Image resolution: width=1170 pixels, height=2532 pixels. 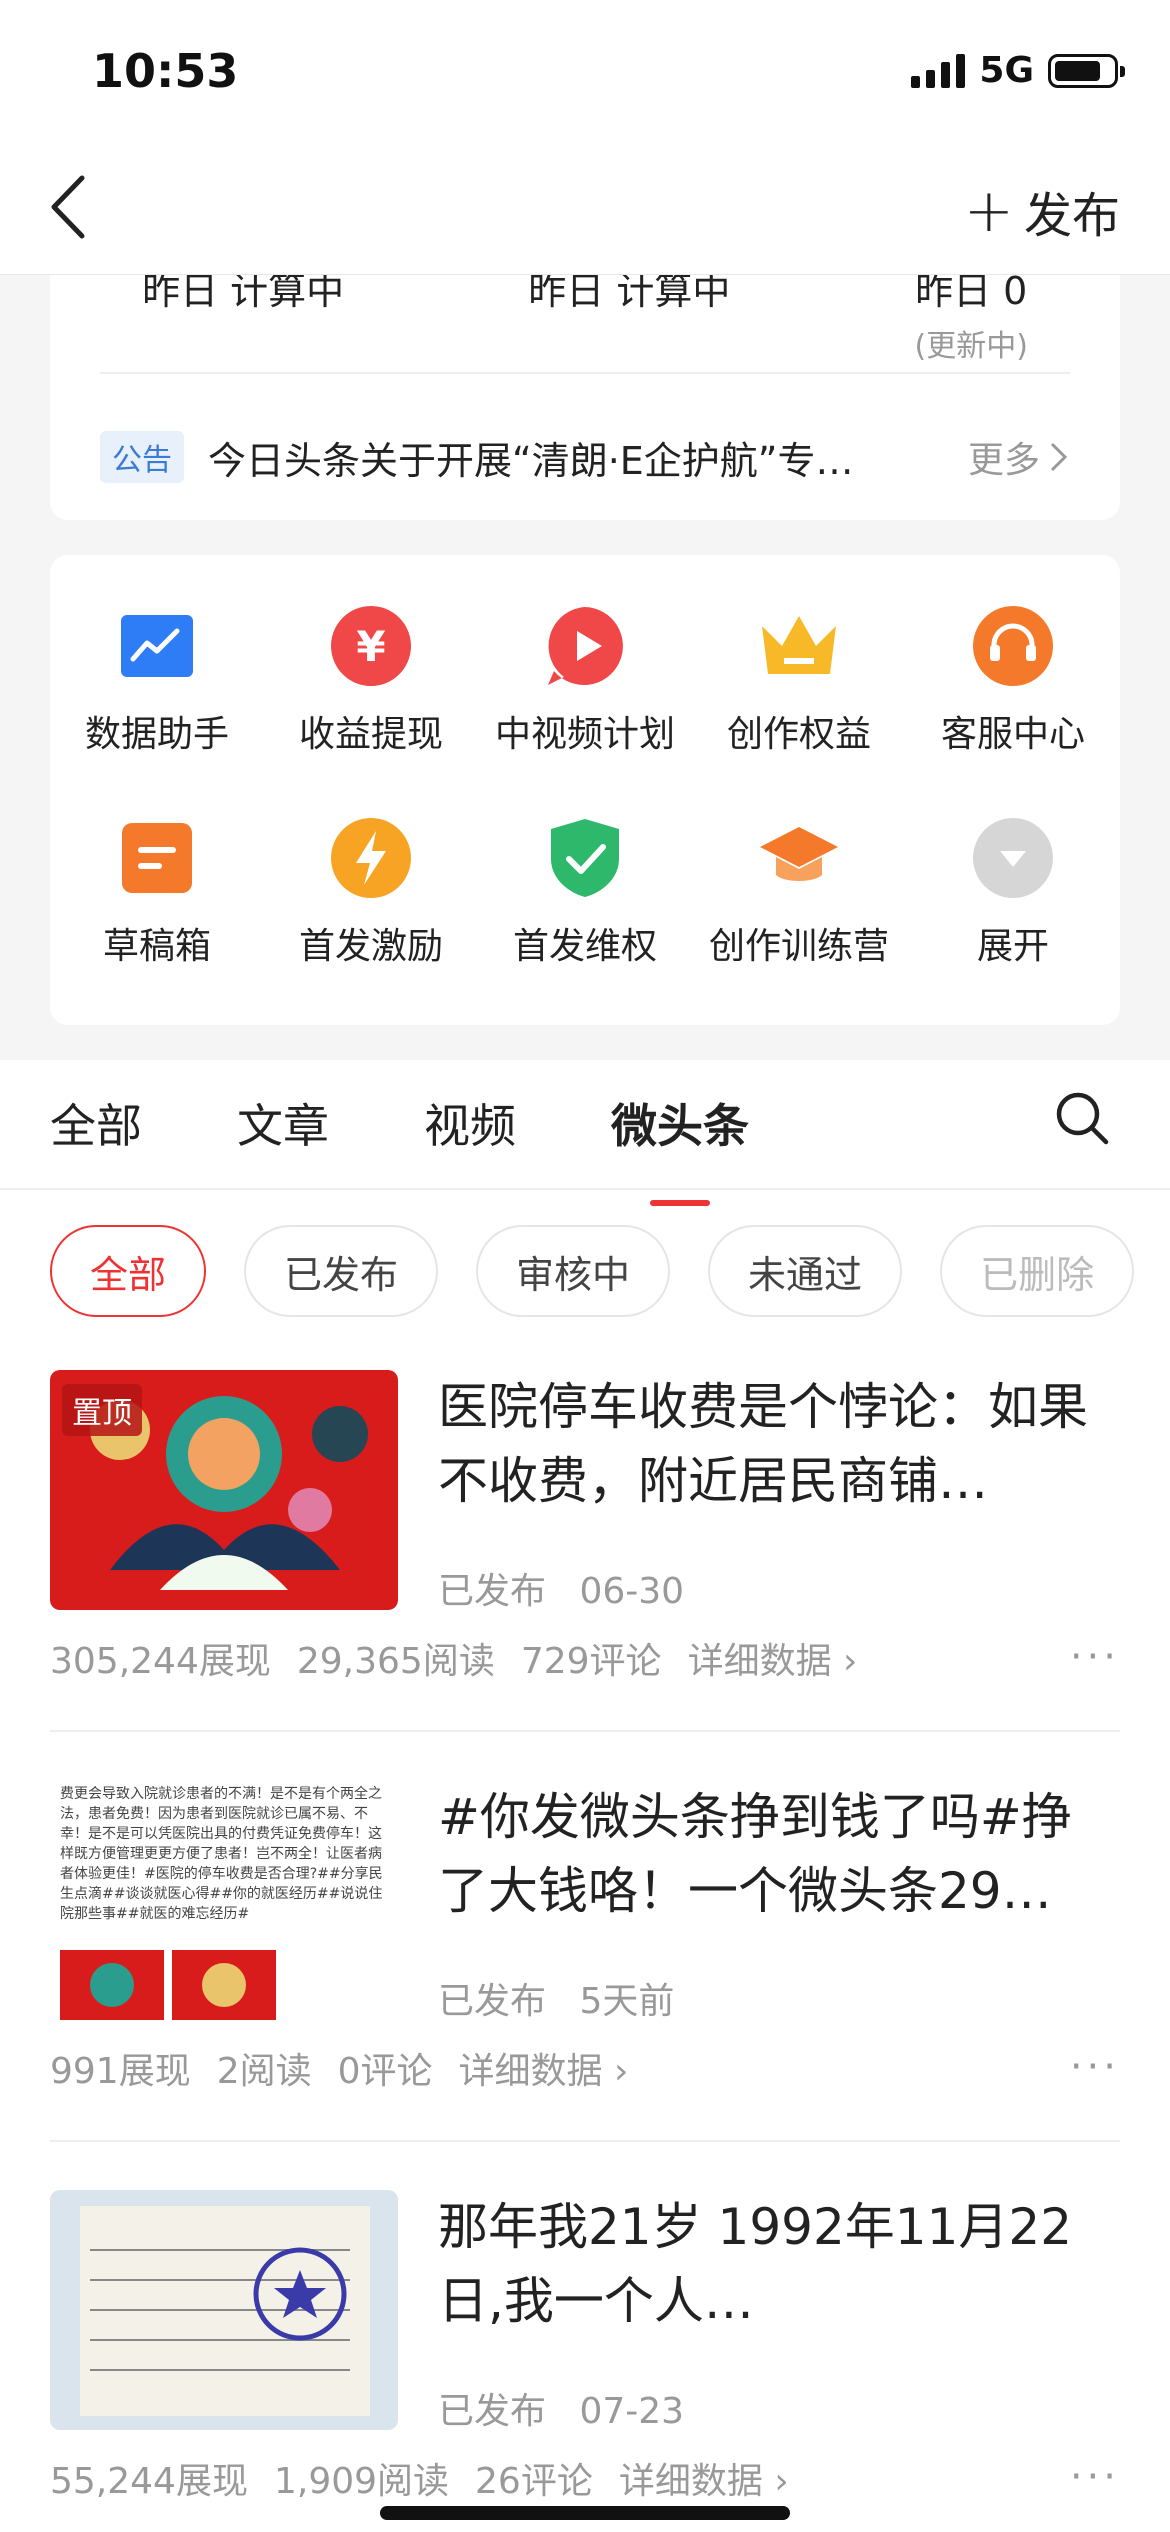 What do you see at coordinates (371, 858) in the screenshot?
I see `bolt-icon` at bounding box center [371, 858].